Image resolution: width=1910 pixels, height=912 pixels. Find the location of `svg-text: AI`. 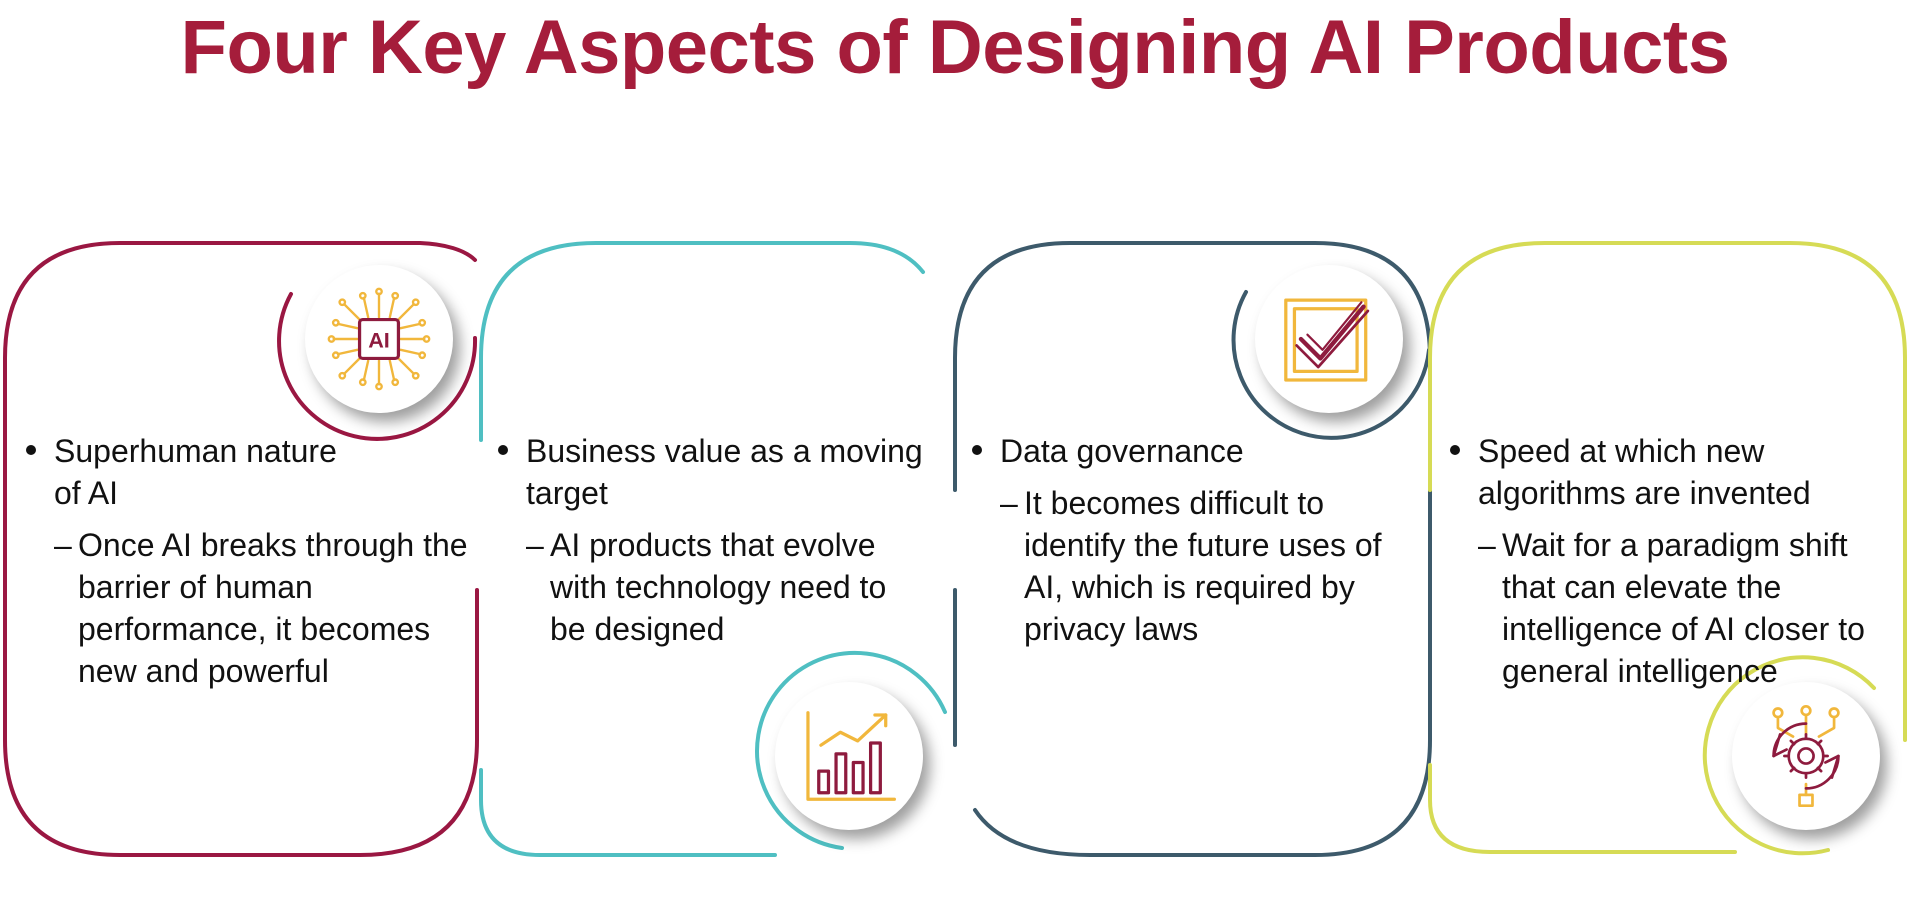

svg-text: AI is located at coordinates (379, 340).